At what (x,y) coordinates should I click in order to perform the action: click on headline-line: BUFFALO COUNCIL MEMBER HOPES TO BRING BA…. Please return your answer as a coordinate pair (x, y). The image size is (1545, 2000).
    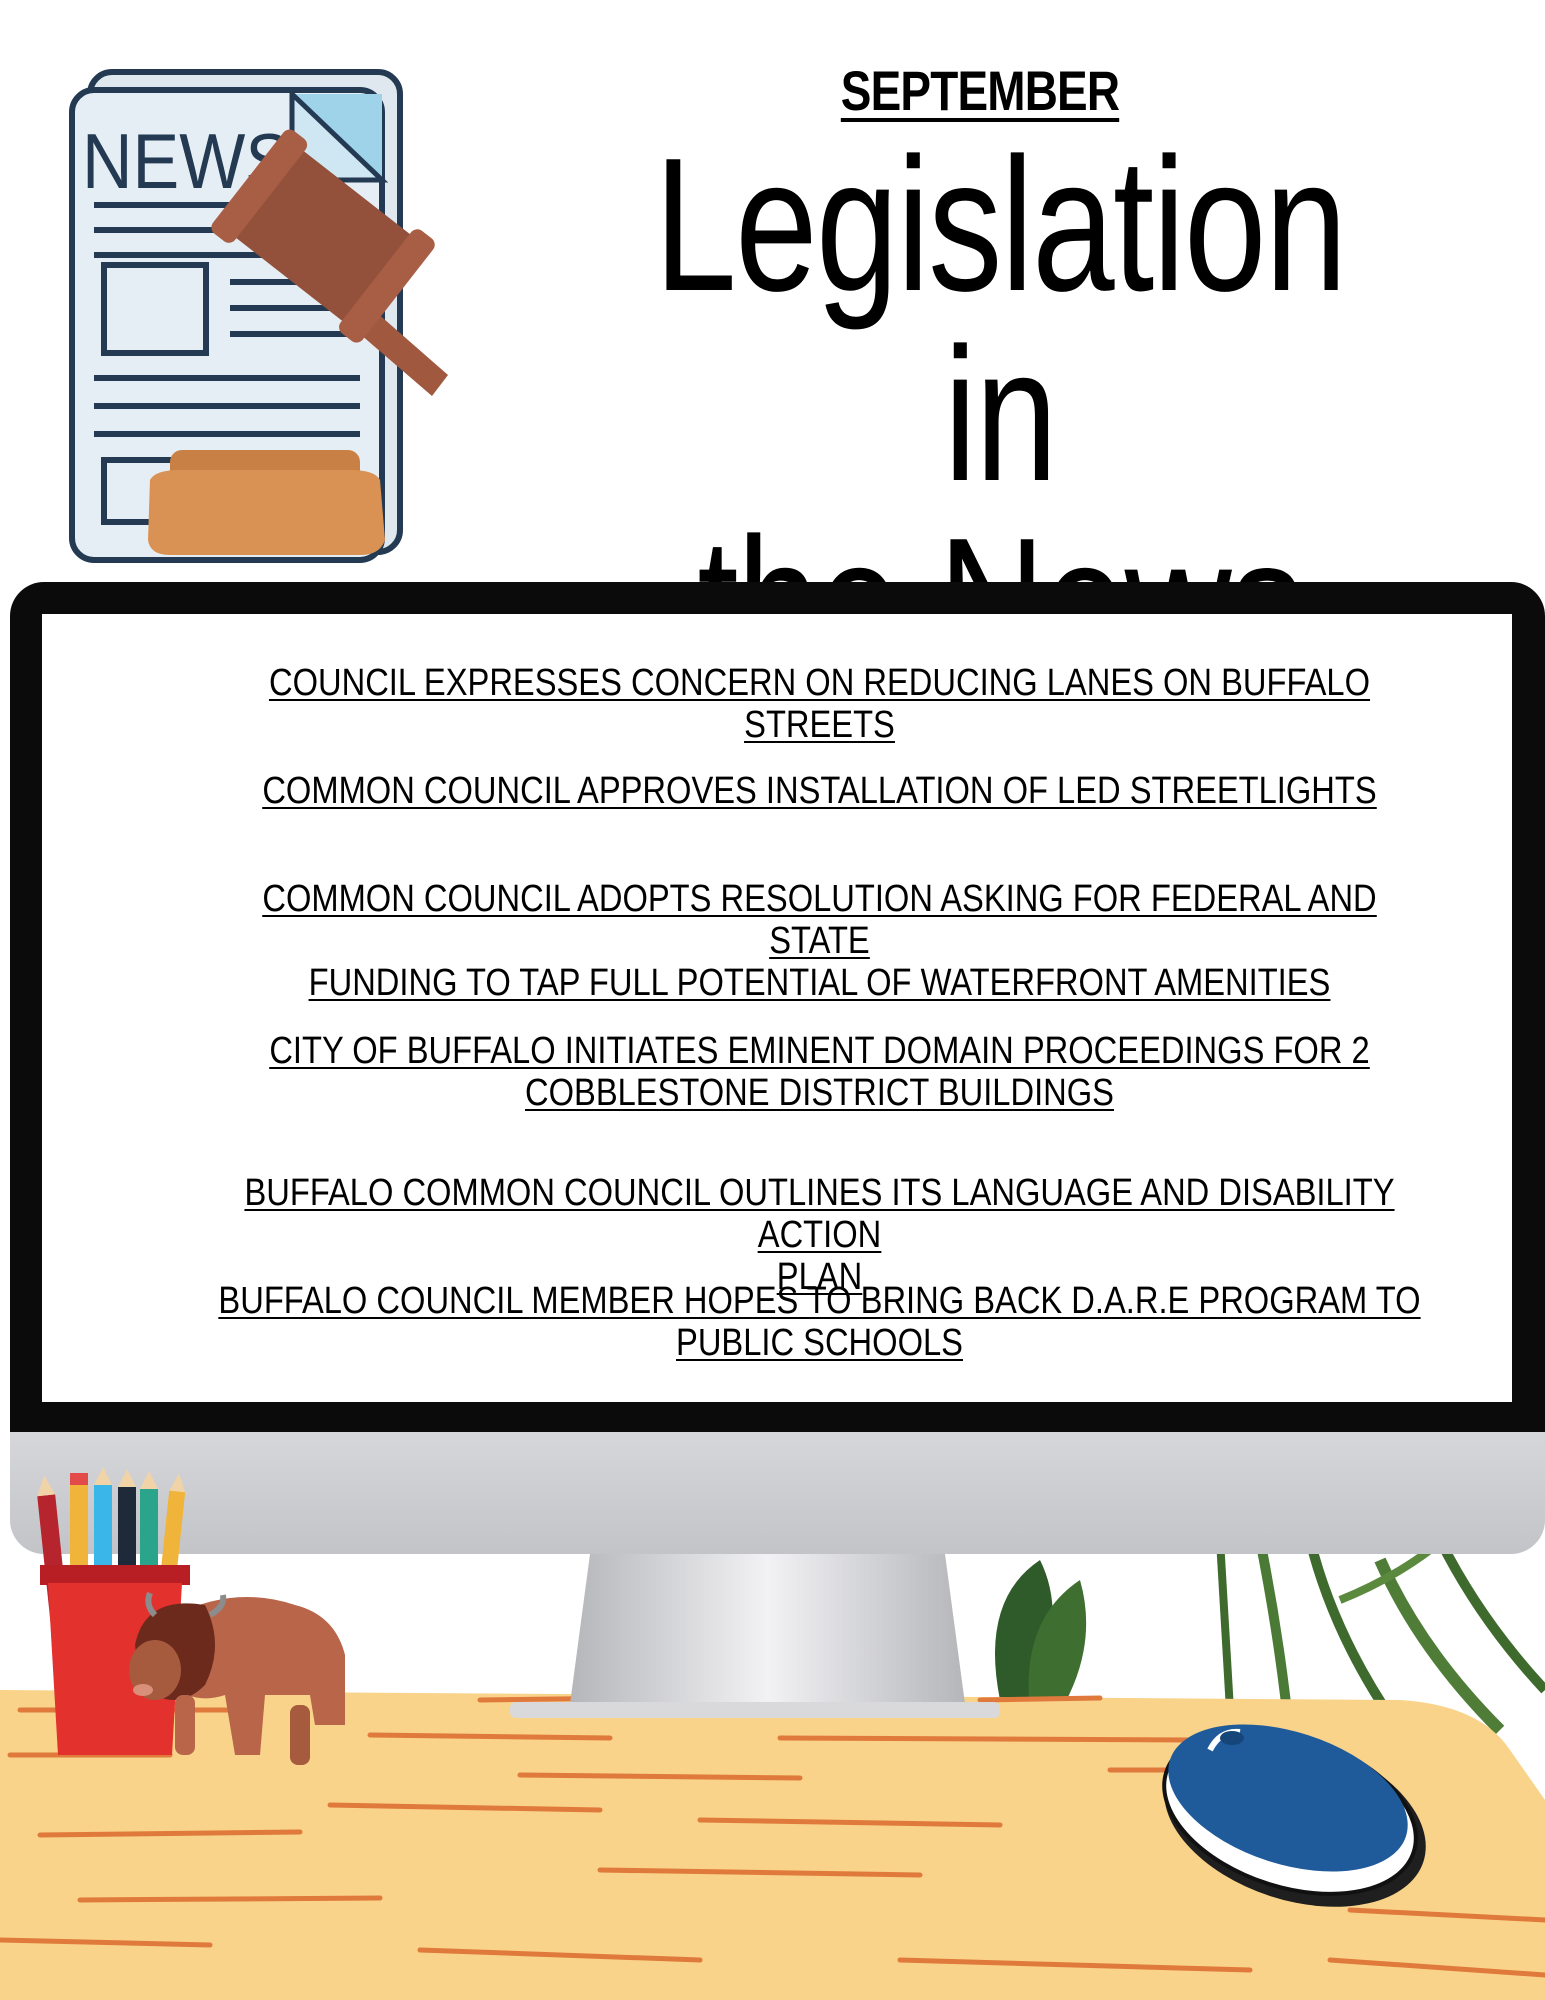
    Looking at the image, I should click on (819, 1301).